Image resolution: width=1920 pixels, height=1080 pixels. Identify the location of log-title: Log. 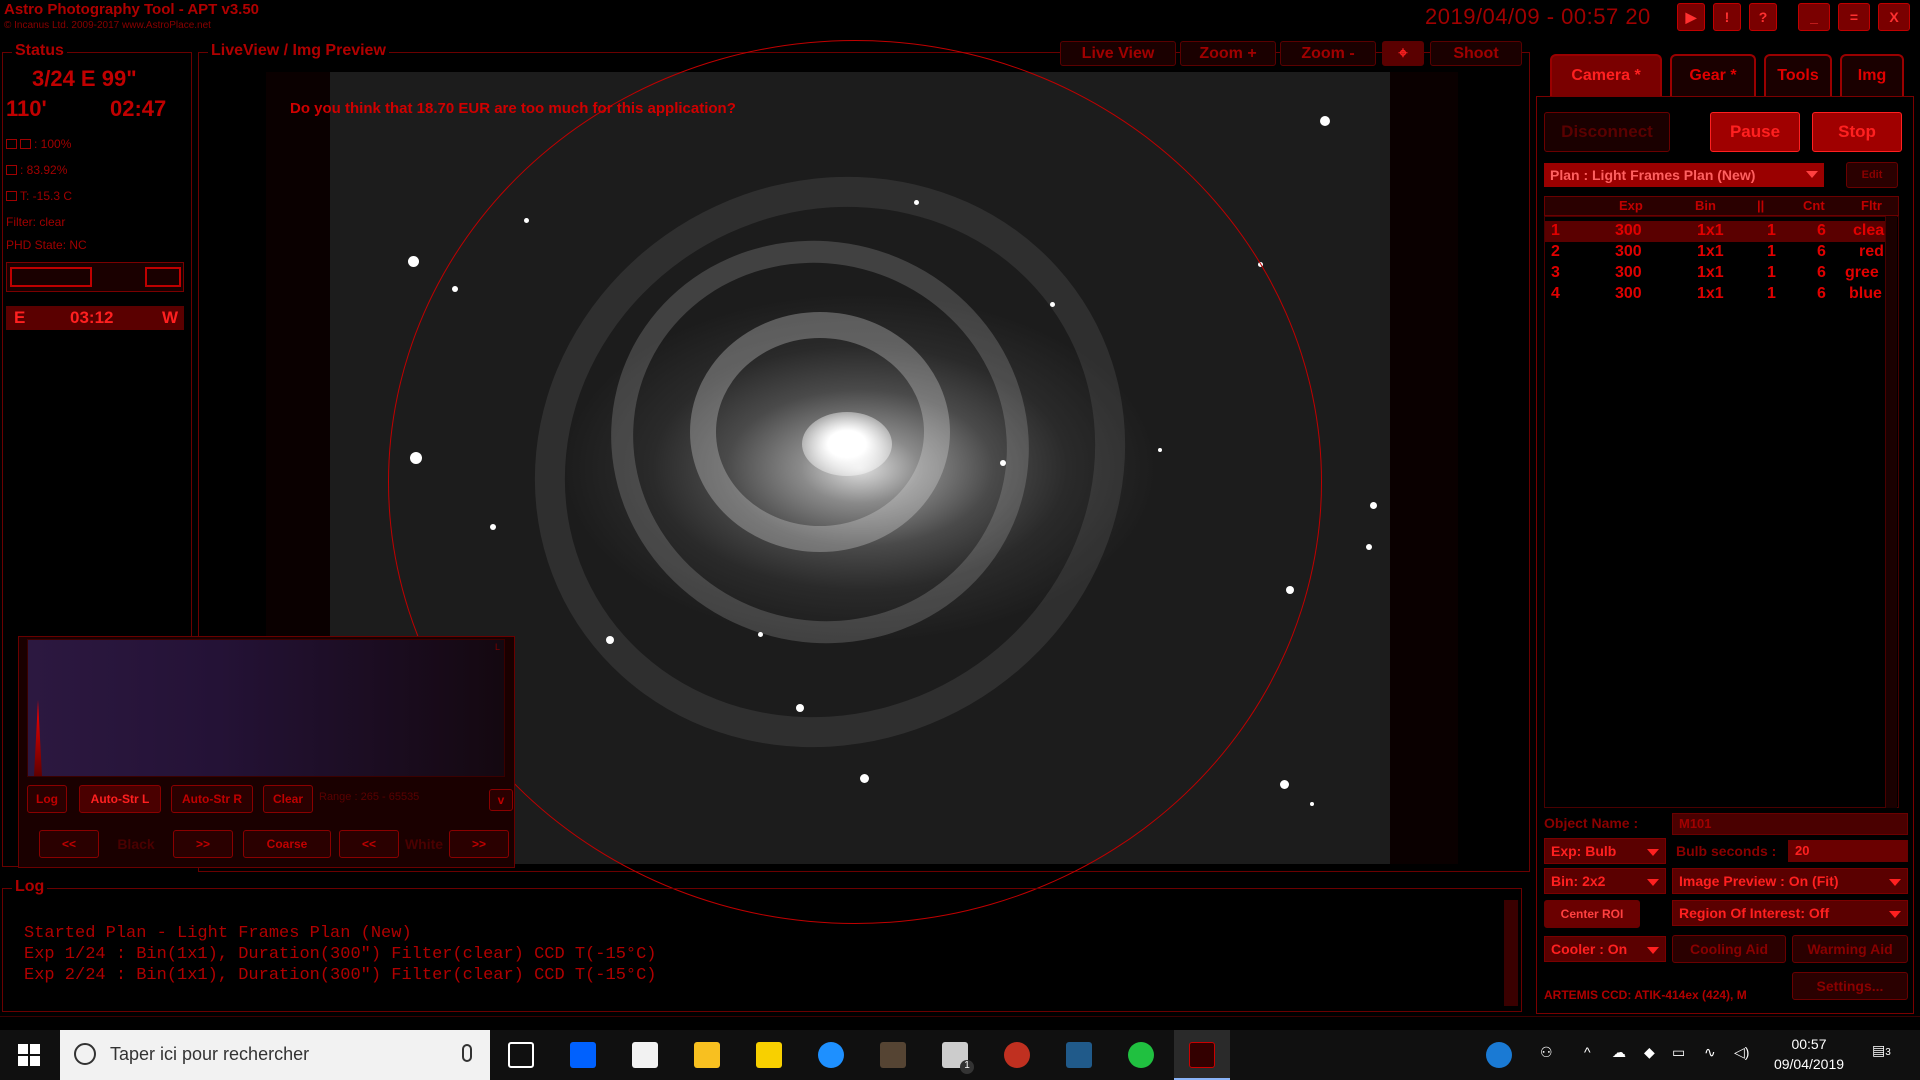
(30, 887).